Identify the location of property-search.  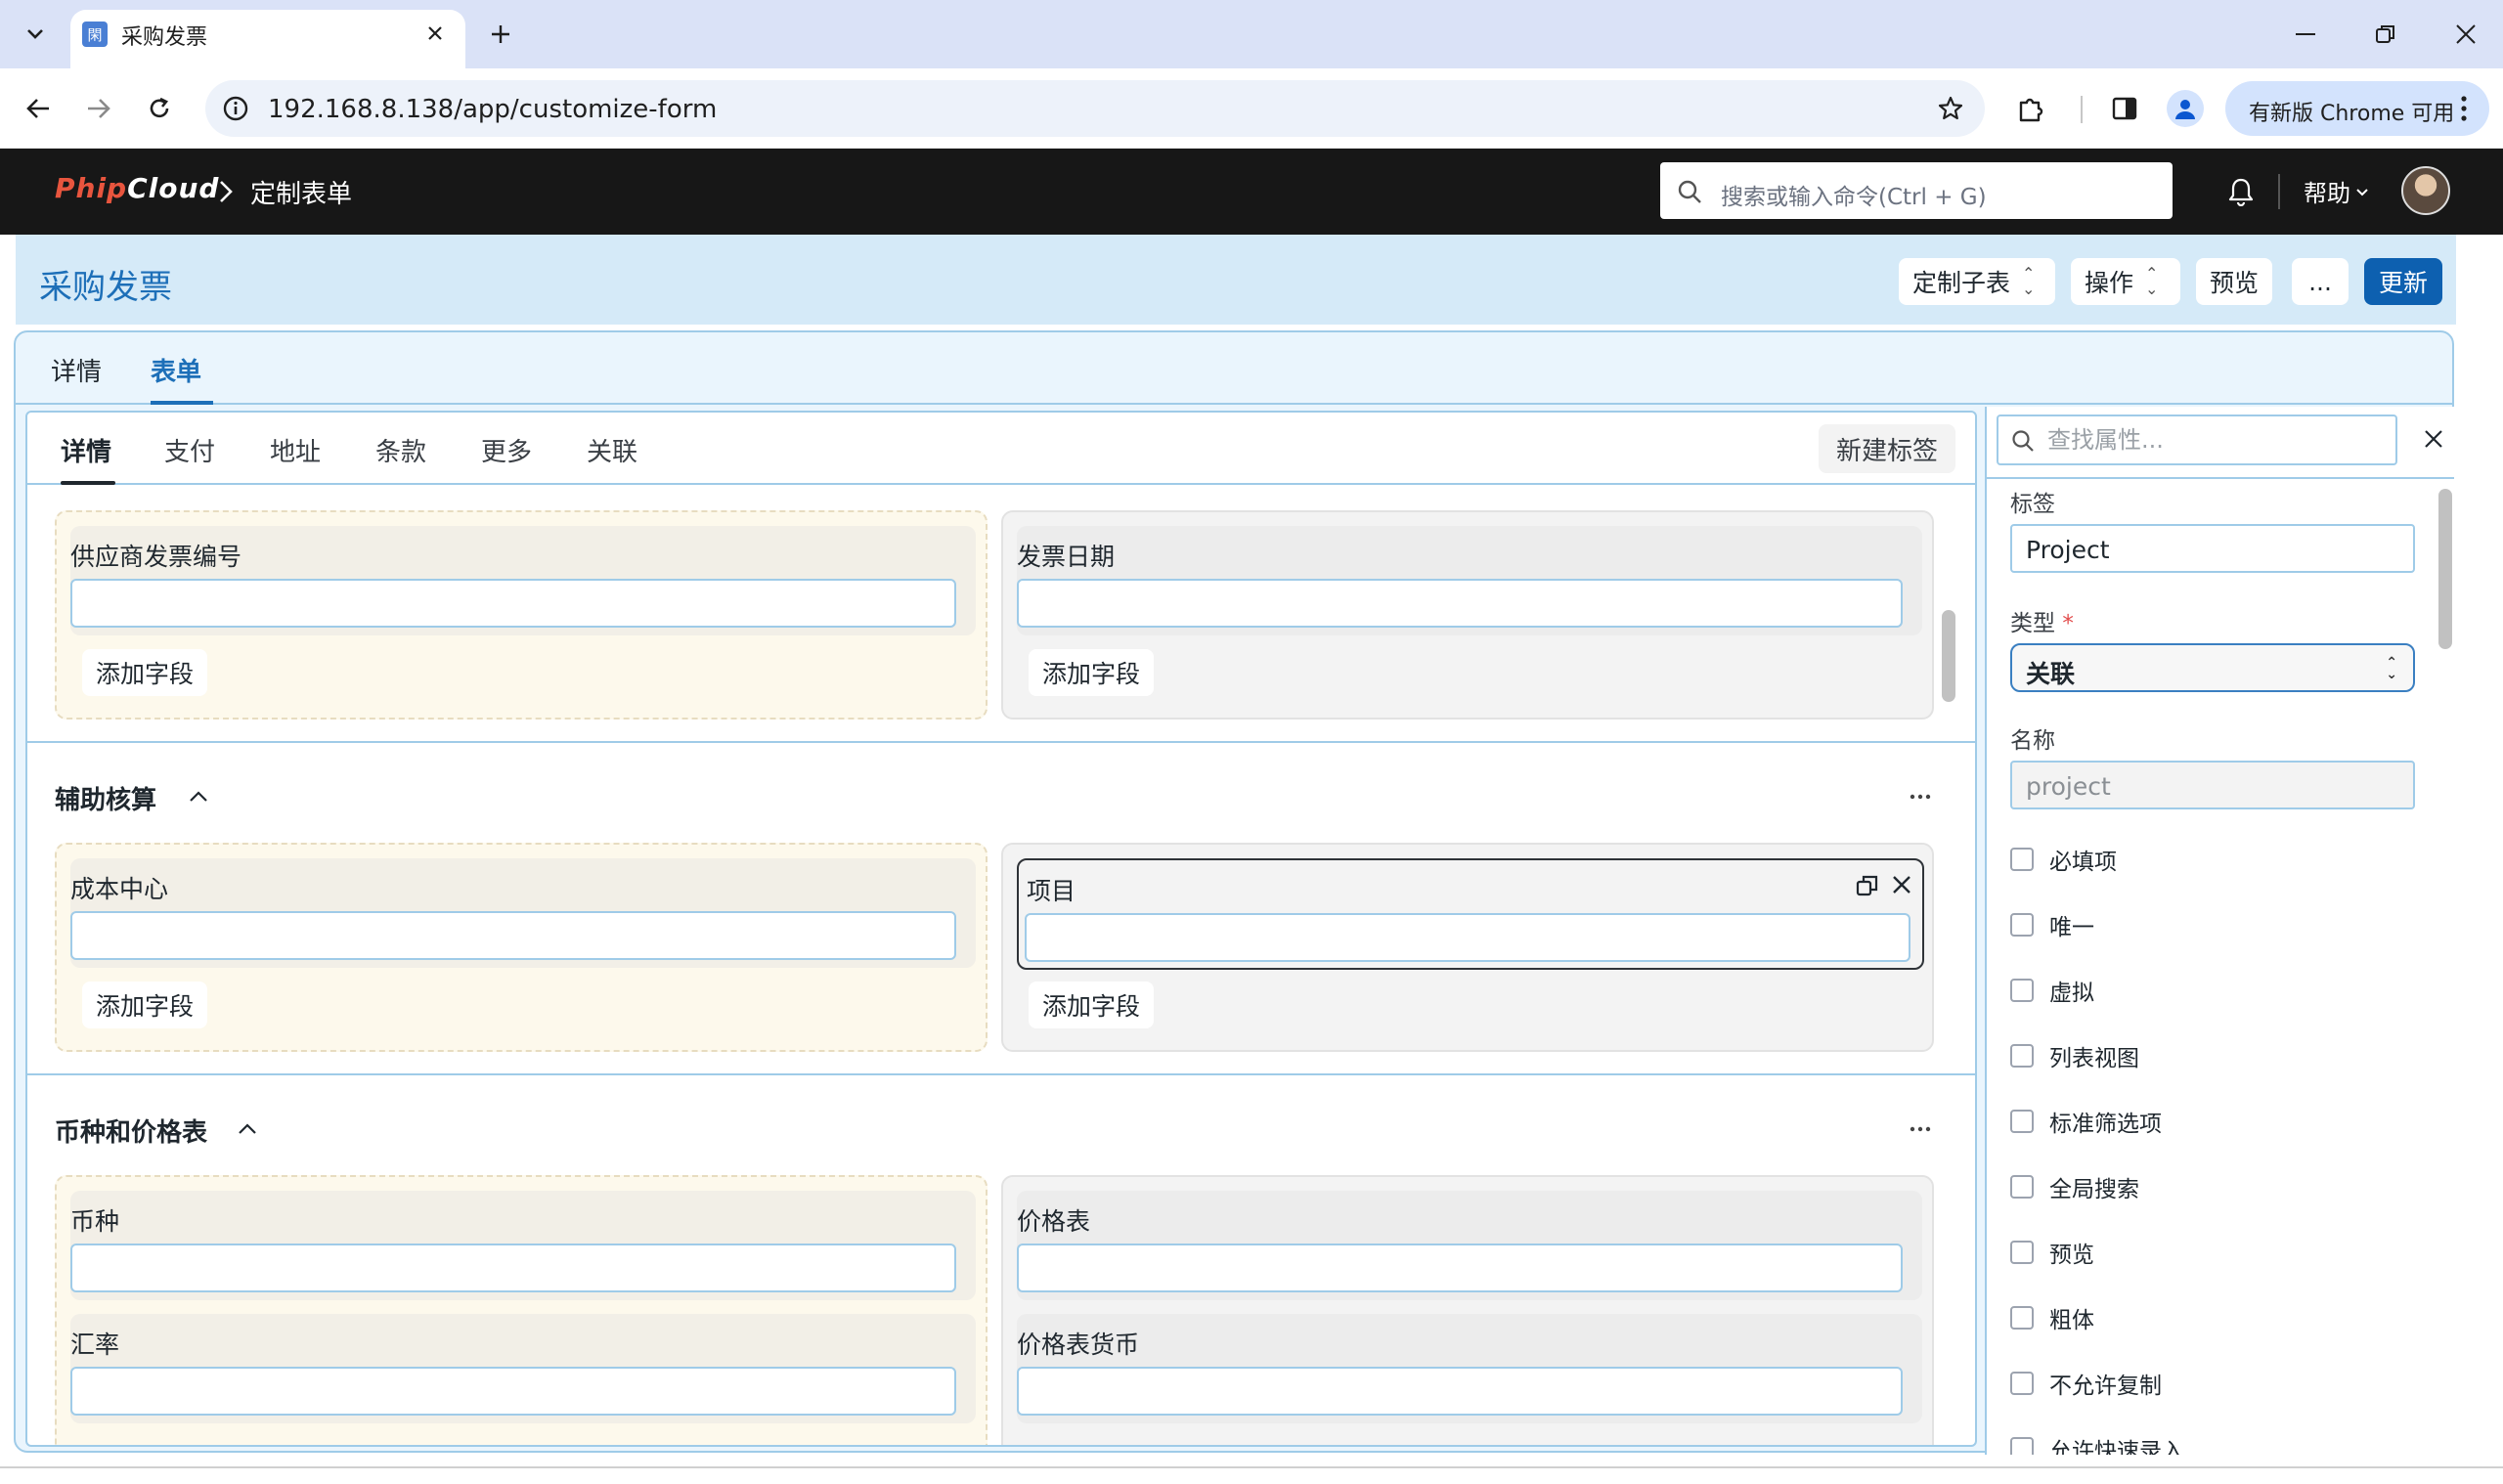
(2197, 440).